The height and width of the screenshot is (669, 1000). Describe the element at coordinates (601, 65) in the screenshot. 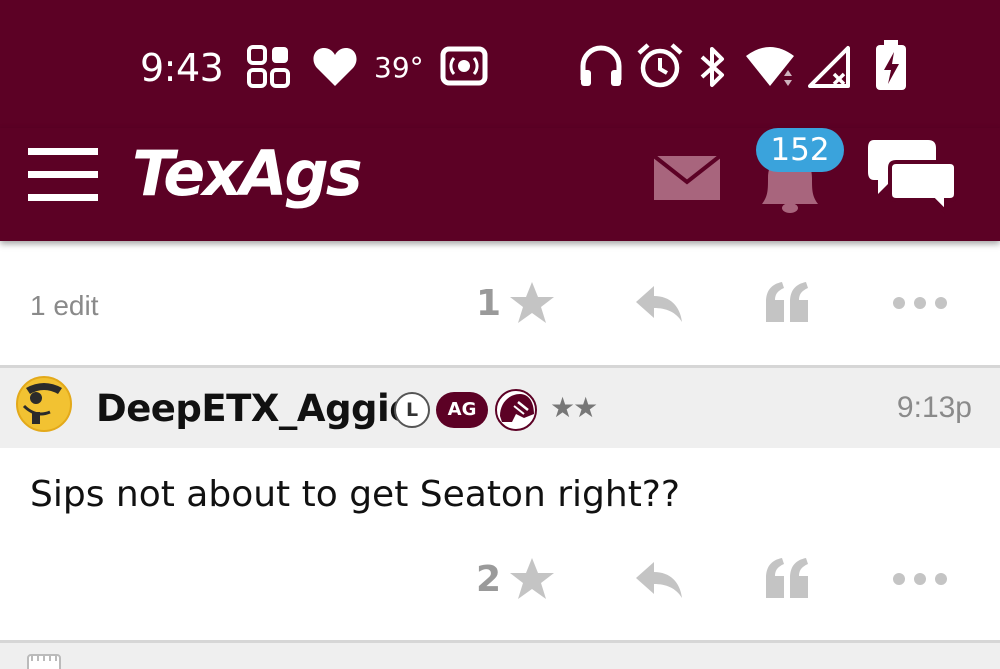

I see `headphones-icon` at that location.